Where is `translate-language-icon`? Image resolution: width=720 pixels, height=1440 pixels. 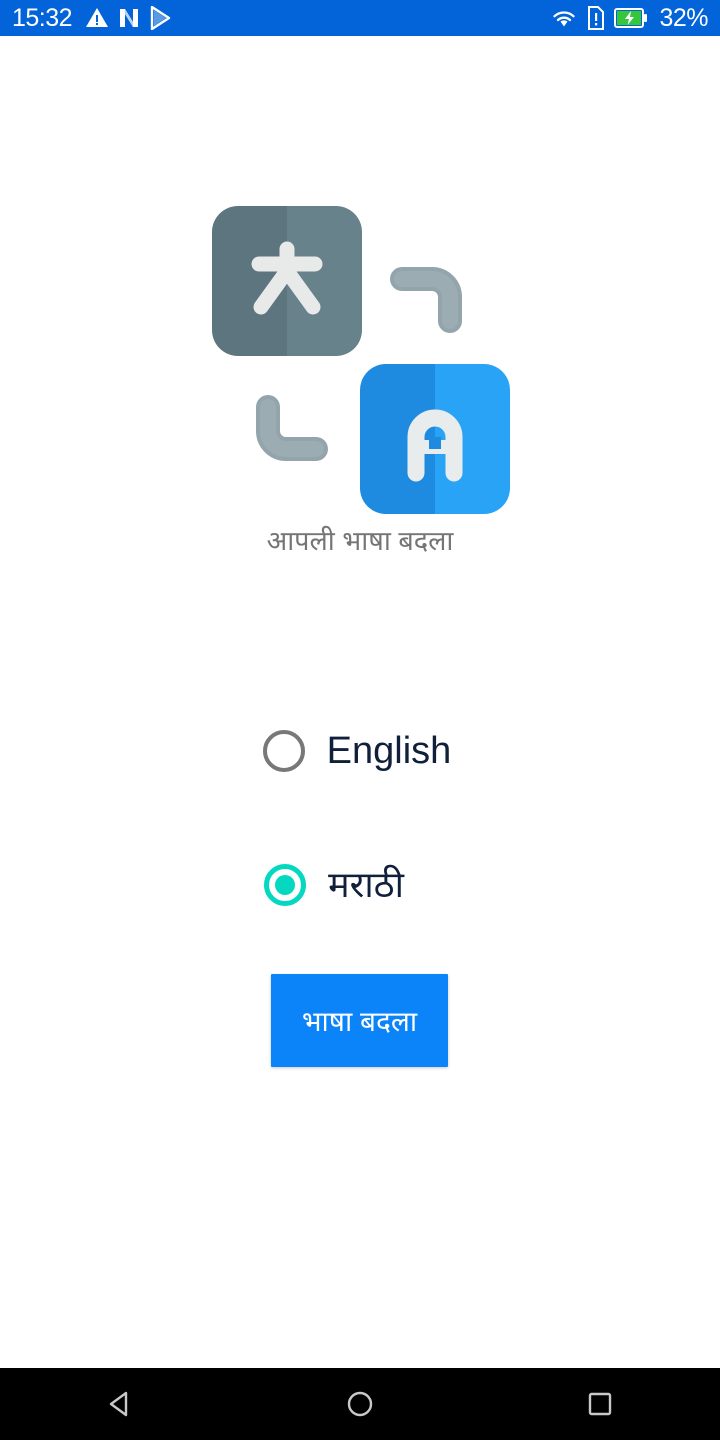
translate-language-icon is located at coordinates (361, 357).